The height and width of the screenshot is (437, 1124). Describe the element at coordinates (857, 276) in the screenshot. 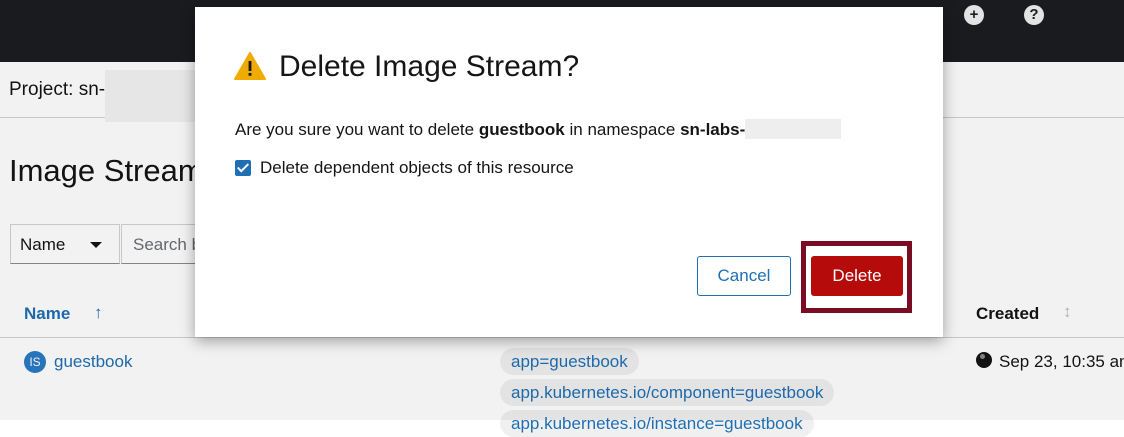

I see `delete-button: Delete` at that location.